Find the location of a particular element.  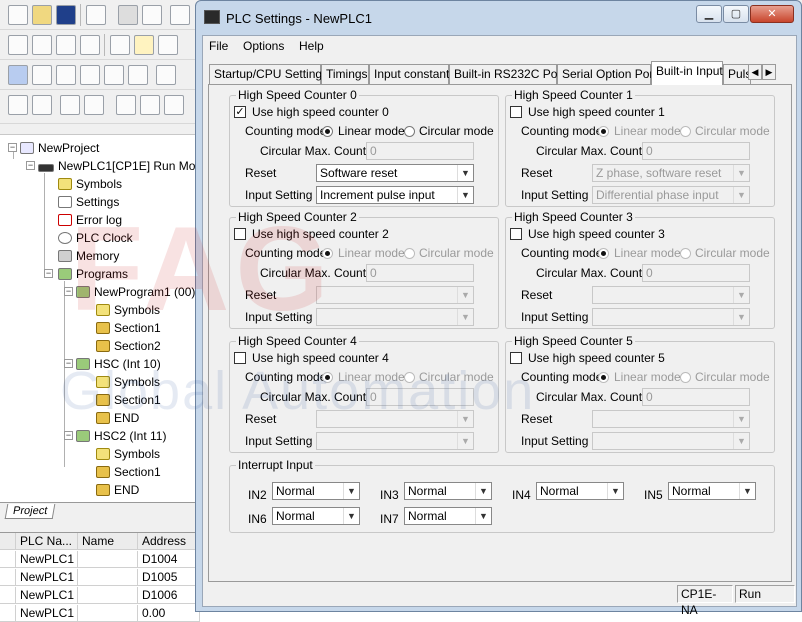

hsc3-reset-select: ▼ is located at coordinates (671, 295).